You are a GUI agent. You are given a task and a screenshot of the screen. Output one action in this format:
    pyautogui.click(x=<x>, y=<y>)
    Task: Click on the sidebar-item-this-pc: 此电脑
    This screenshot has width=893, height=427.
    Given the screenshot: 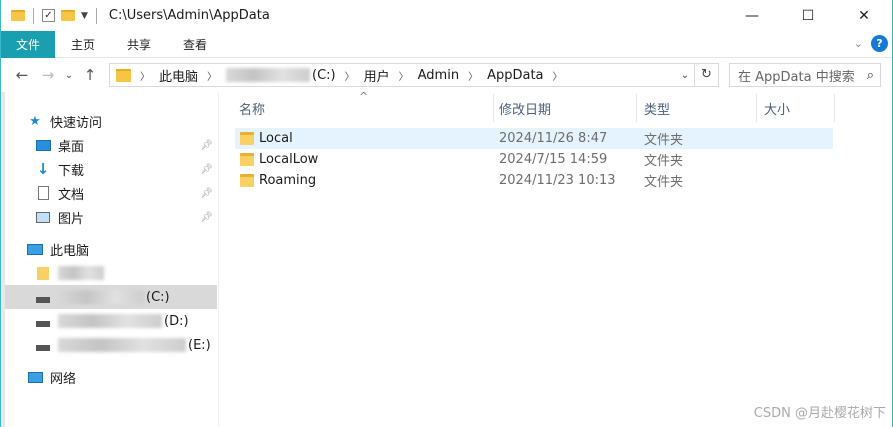 What is the action you would take?
    pyautogui.click(x=122, y=249)
    